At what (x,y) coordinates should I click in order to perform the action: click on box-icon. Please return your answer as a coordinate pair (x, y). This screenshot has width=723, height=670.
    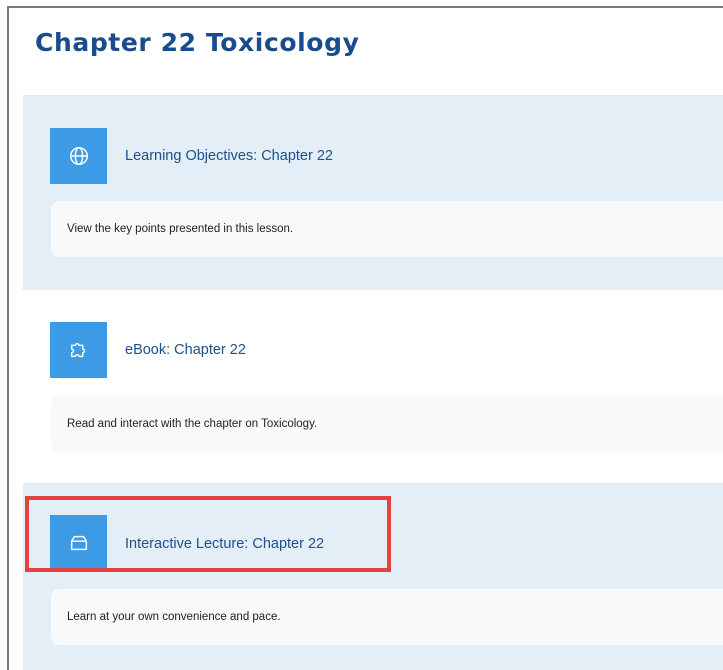
    Looking at the image, I should click on (78, 543).